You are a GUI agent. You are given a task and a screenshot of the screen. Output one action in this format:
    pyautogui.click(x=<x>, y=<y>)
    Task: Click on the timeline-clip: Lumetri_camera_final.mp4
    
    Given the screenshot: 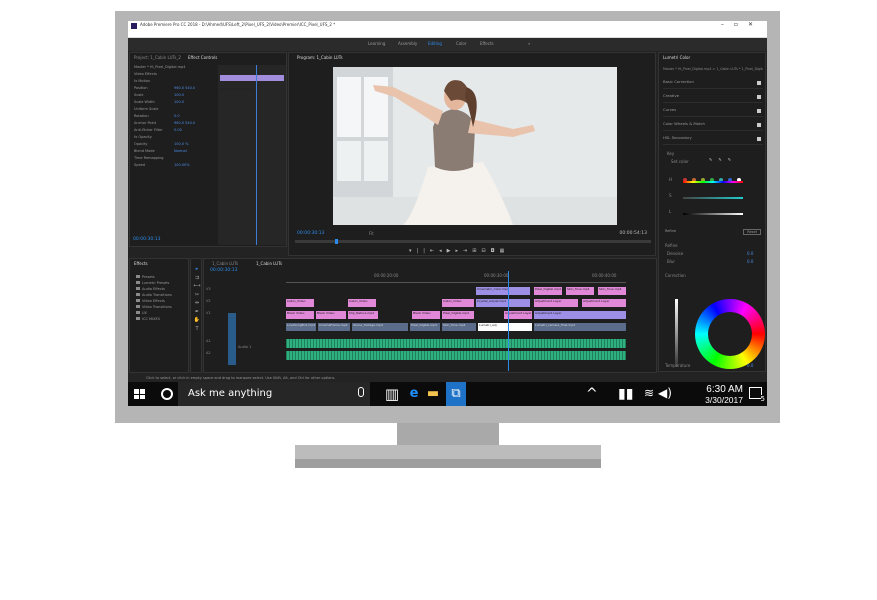 What is the action you would take?
    pyautogui.click(x=580, y=327)
    